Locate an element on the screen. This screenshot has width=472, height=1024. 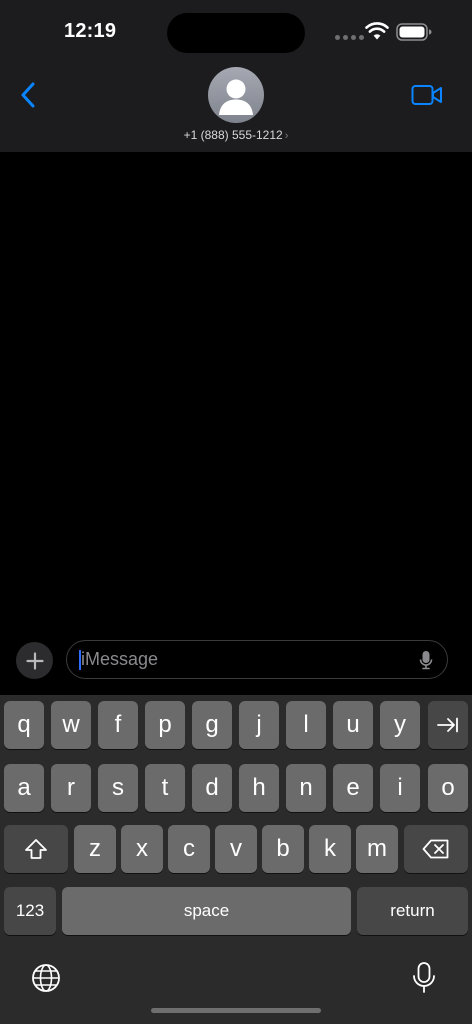
key-w: w is located at coordinates (71, 725).